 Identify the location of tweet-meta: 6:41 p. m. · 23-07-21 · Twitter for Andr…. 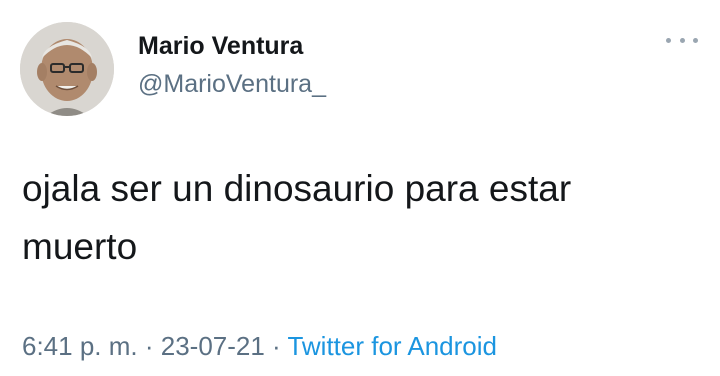
(259, 346).